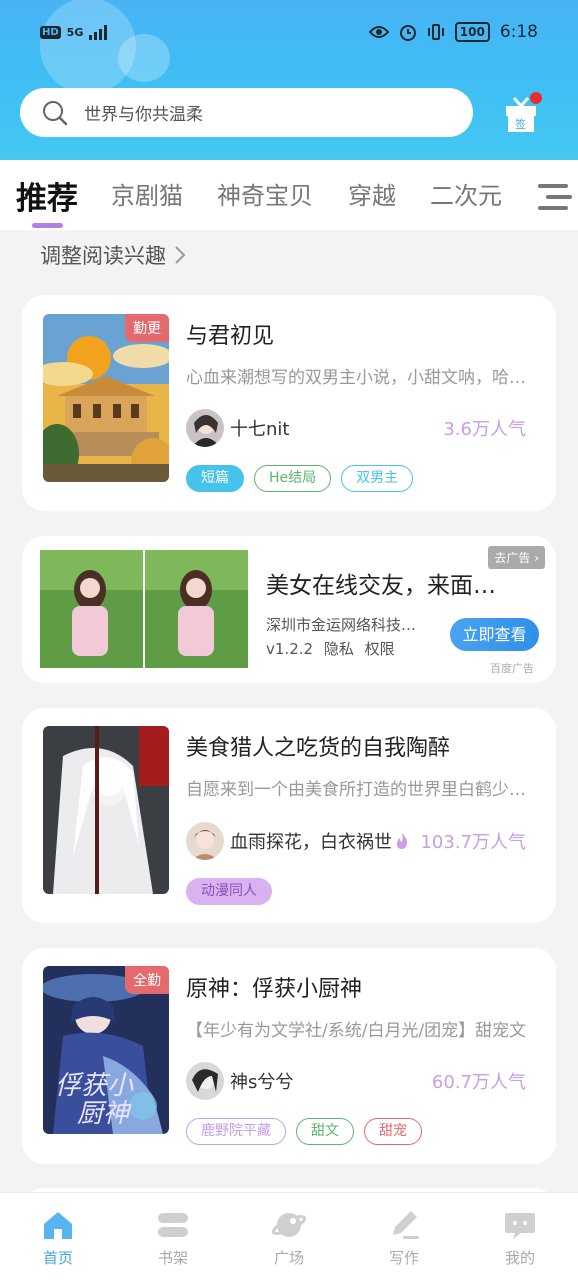  What do you see at coordinates (293, 478) in the screenshot?
I see `tag: He结局` at bounding box center [293, 478].